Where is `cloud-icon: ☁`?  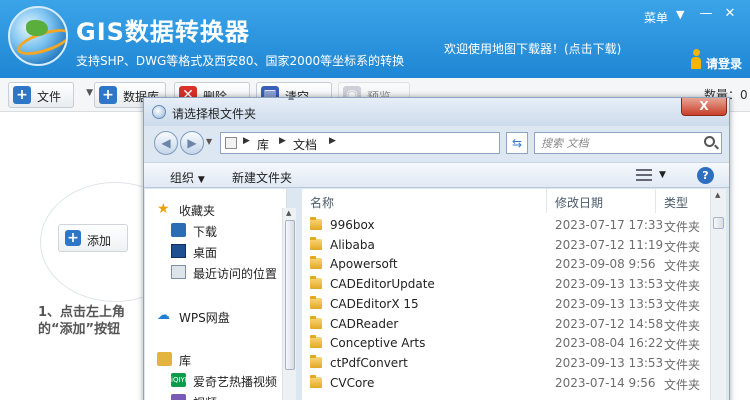 cloud-icon: ☁ is located at coordinates (163, 315).